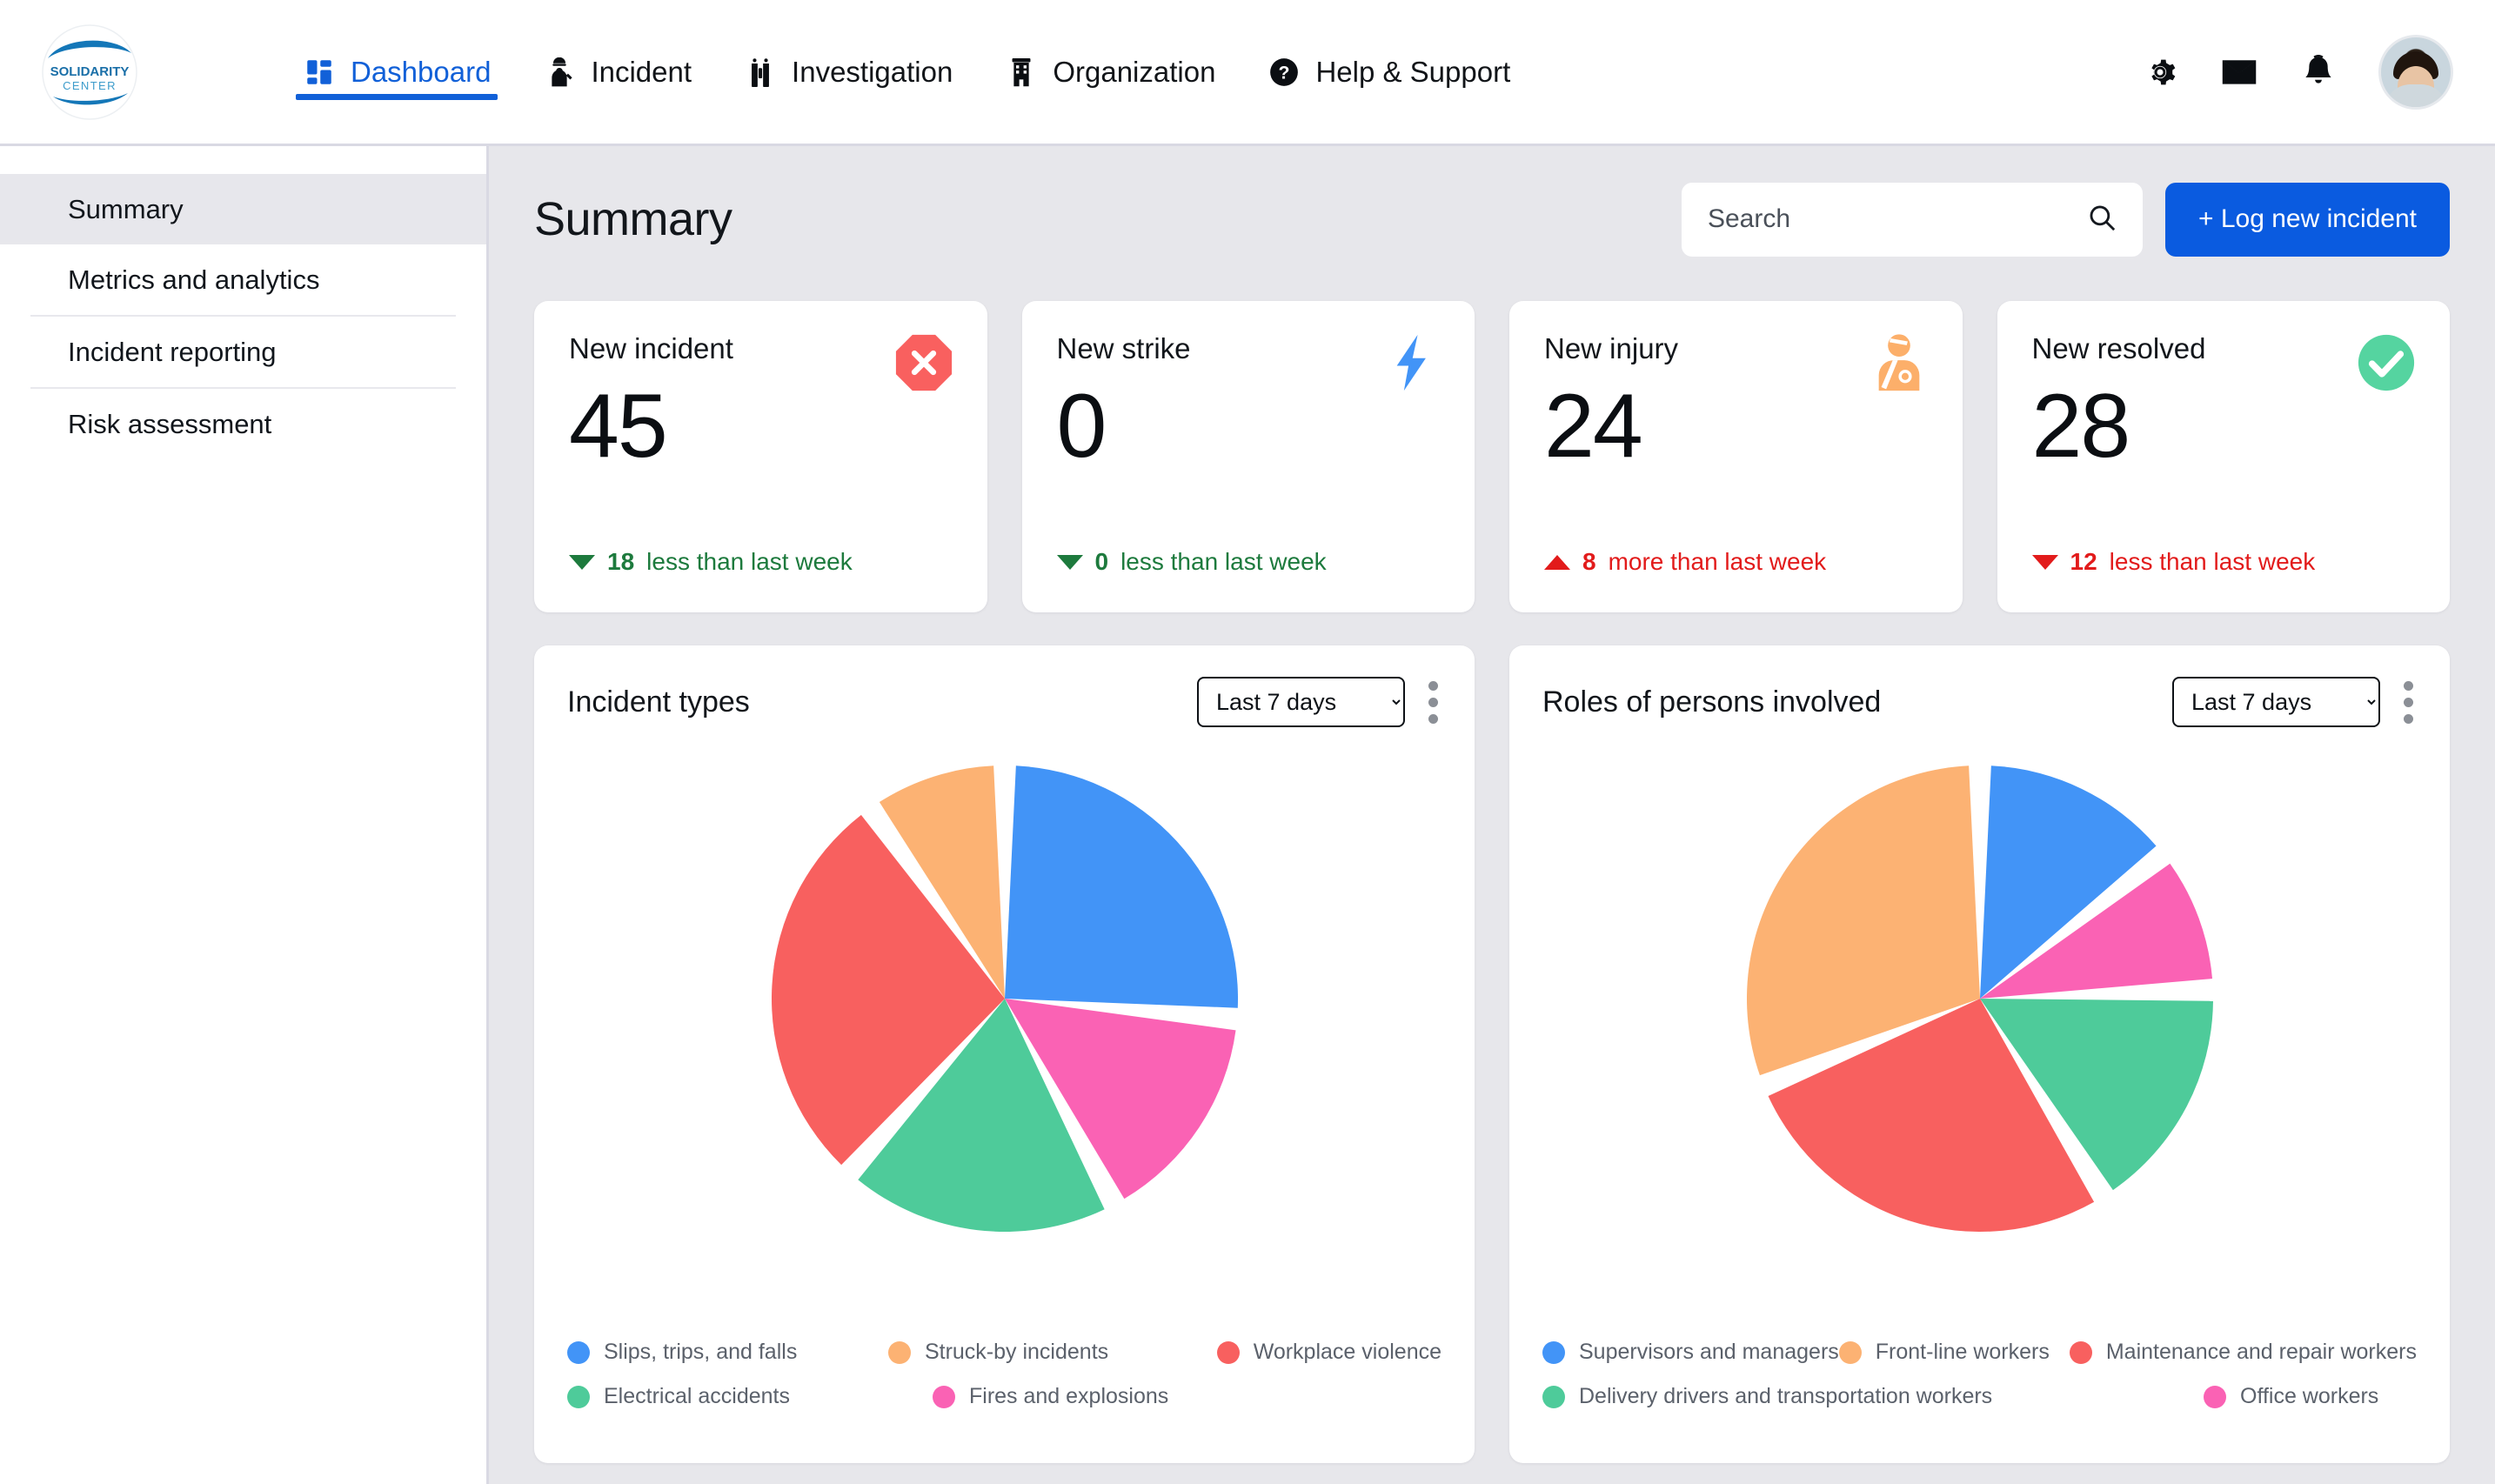 The width and height of the screenshot is (2495, 1484). Describe the element at coordinates (2239, 72) in the screenshot. I see `mail-icon` at that location.